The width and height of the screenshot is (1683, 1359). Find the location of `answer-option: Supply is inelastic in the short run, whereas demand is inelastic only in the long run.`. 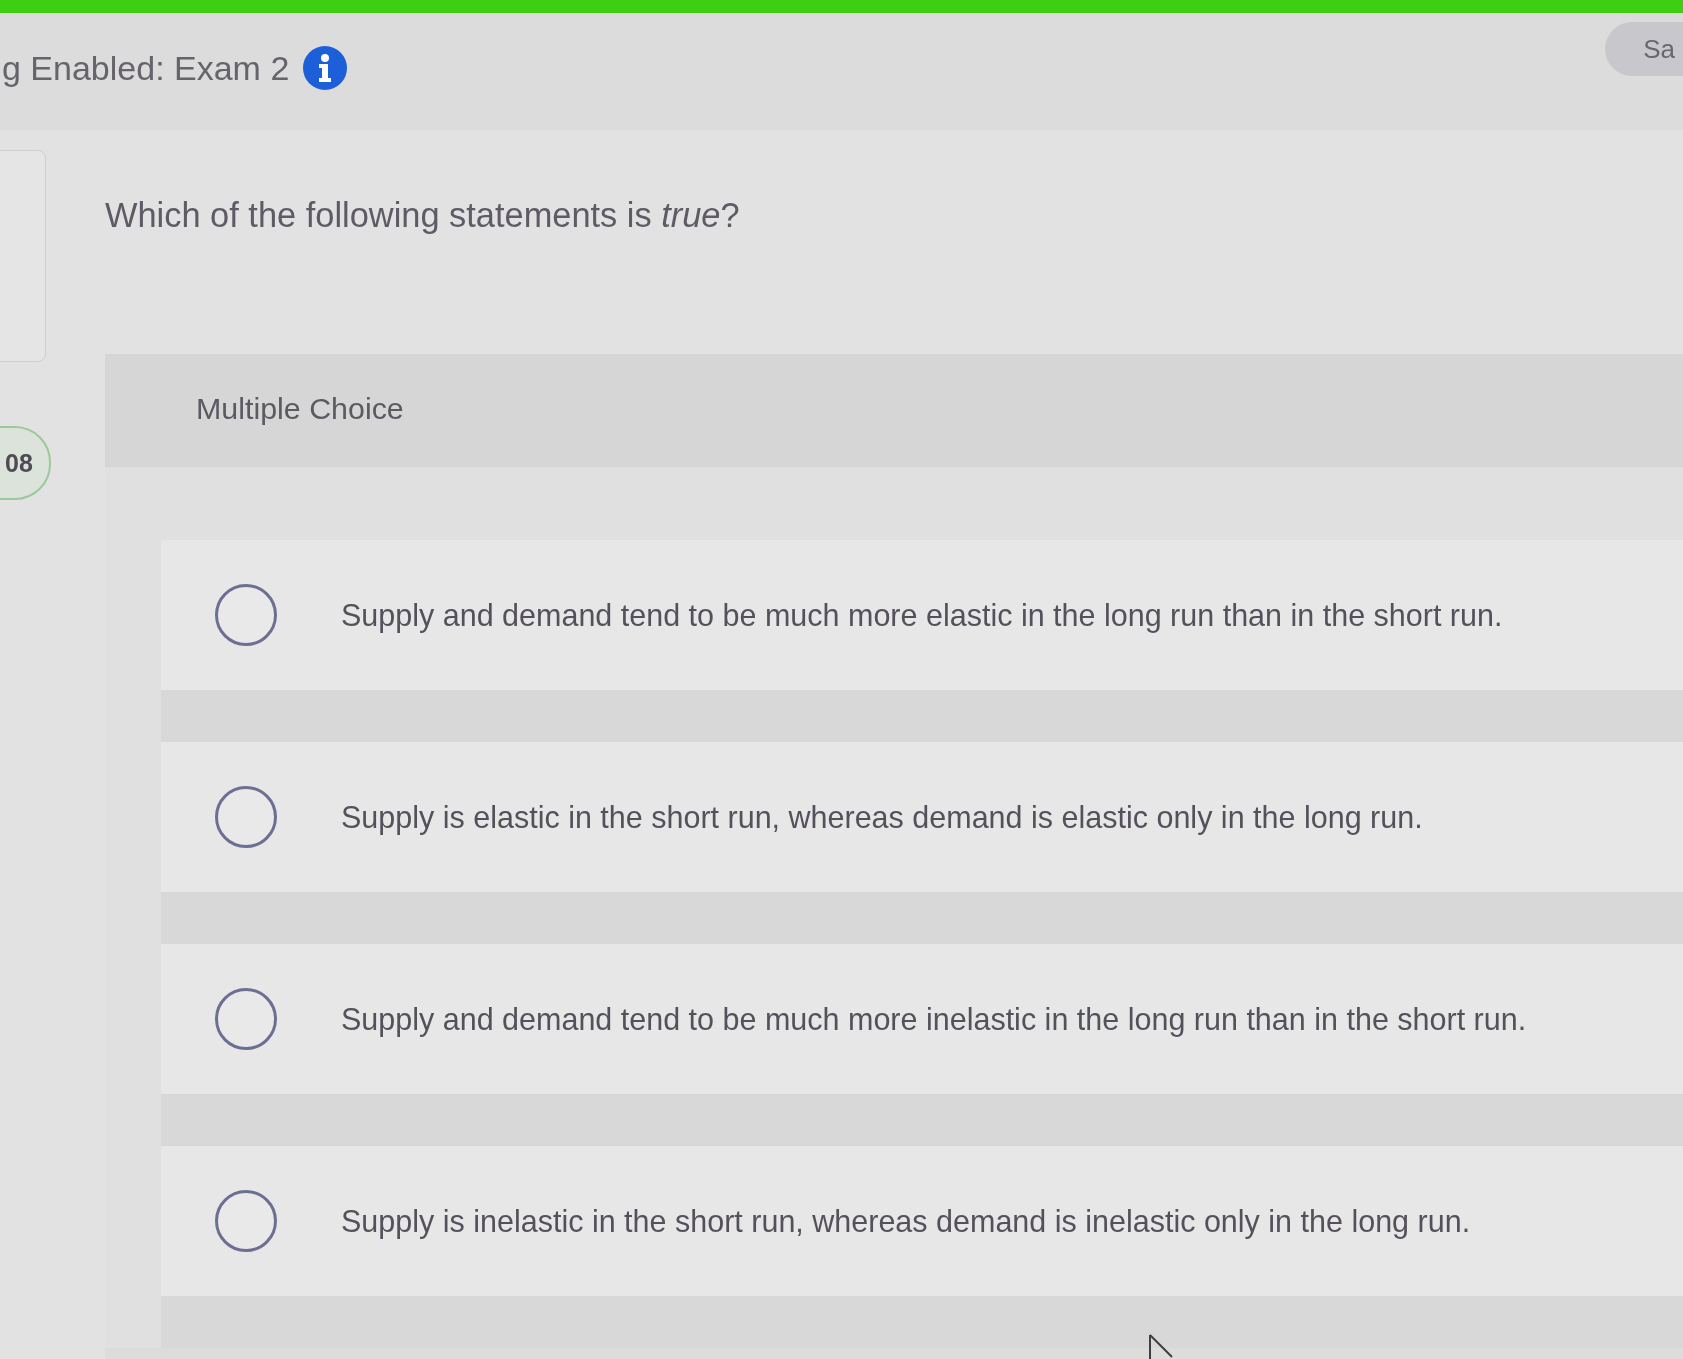

answer-option: Supply is inelastic in the short run, whereas demand is inelastic only in the long run. is located at coordinates (922, 1221).